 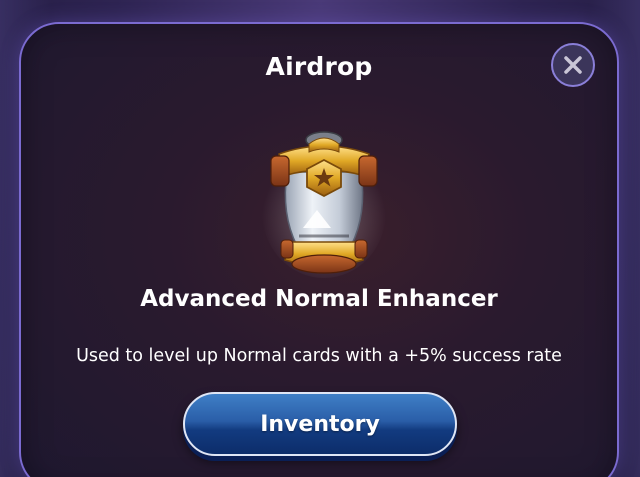 I want to click on inventory-button: Inventory, so click(x=320, y=424).